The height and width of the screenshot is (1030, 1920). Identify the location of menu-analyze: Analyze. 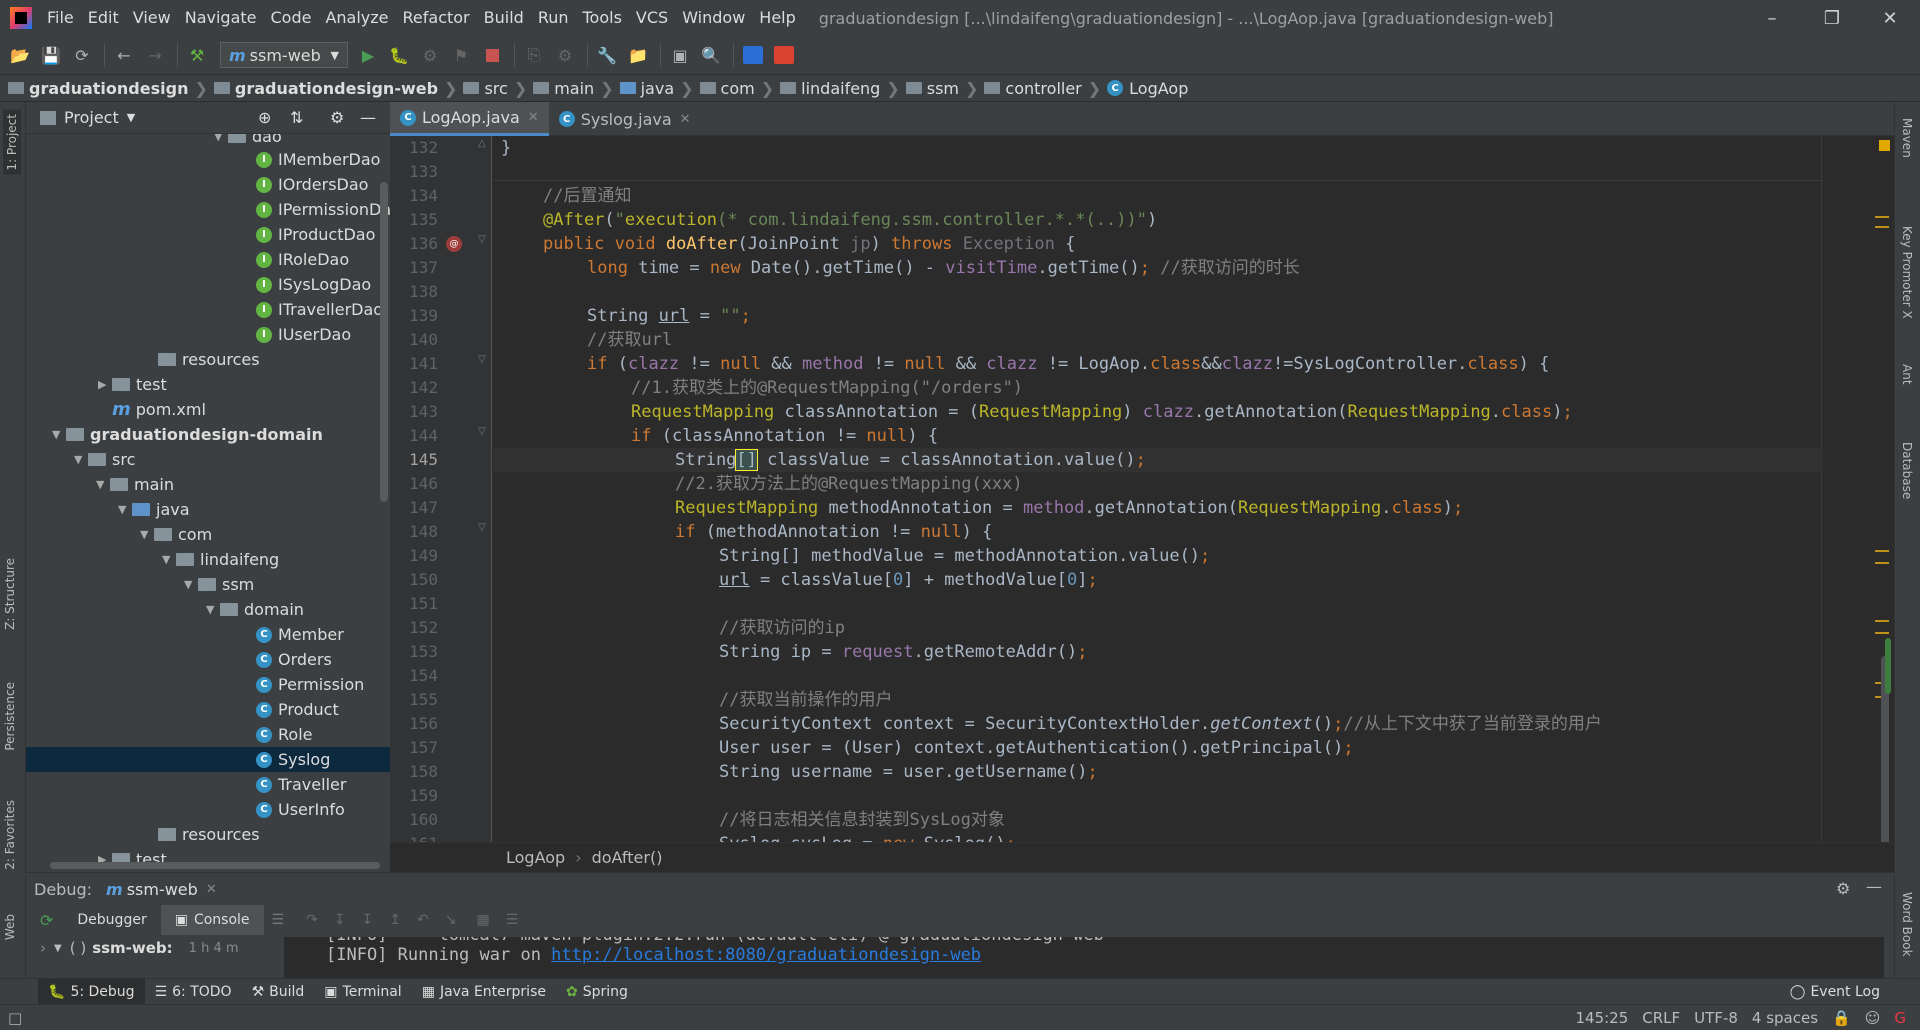
(356, 18).